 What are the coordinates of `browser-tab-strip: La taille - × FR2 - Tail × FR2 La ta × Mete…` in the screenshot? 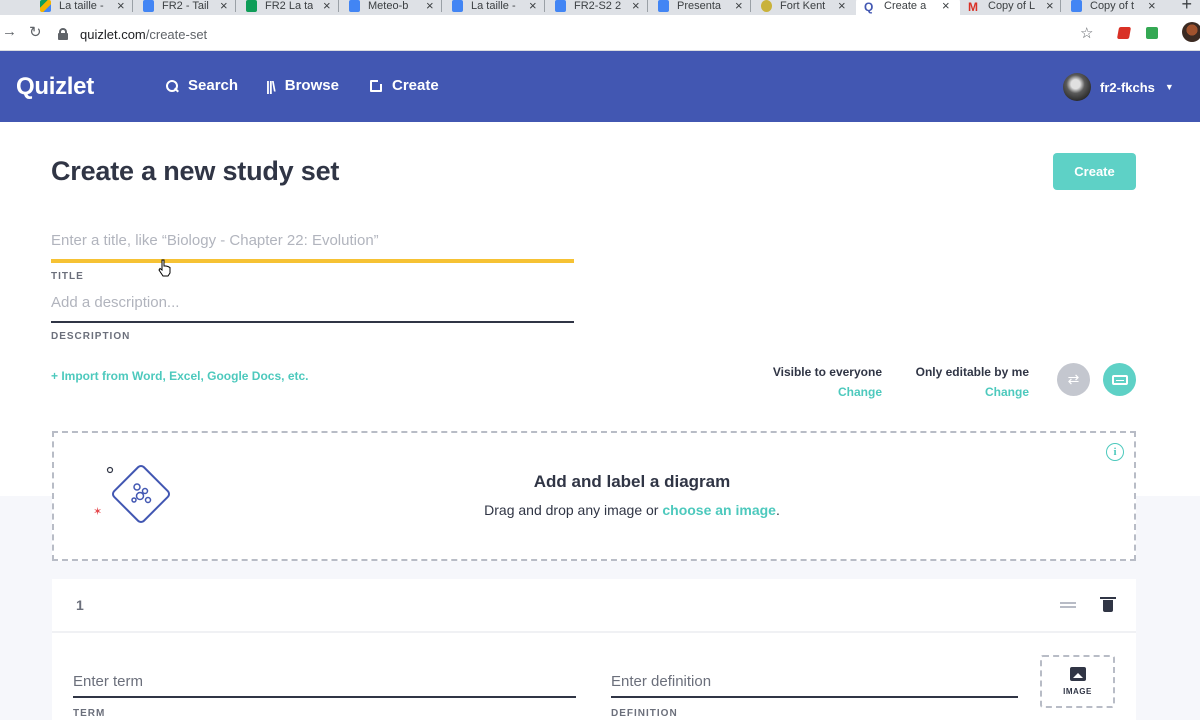 It's located at (600, 7).